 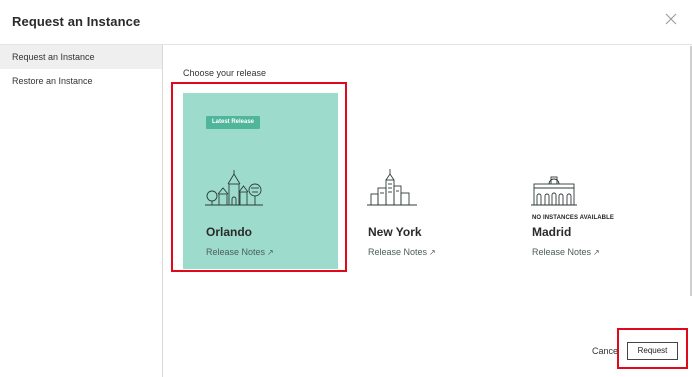 What do you see at coordinates (652, 351) in the screenshot?
I see `request-button: Request` at bounding box center [652, 351].